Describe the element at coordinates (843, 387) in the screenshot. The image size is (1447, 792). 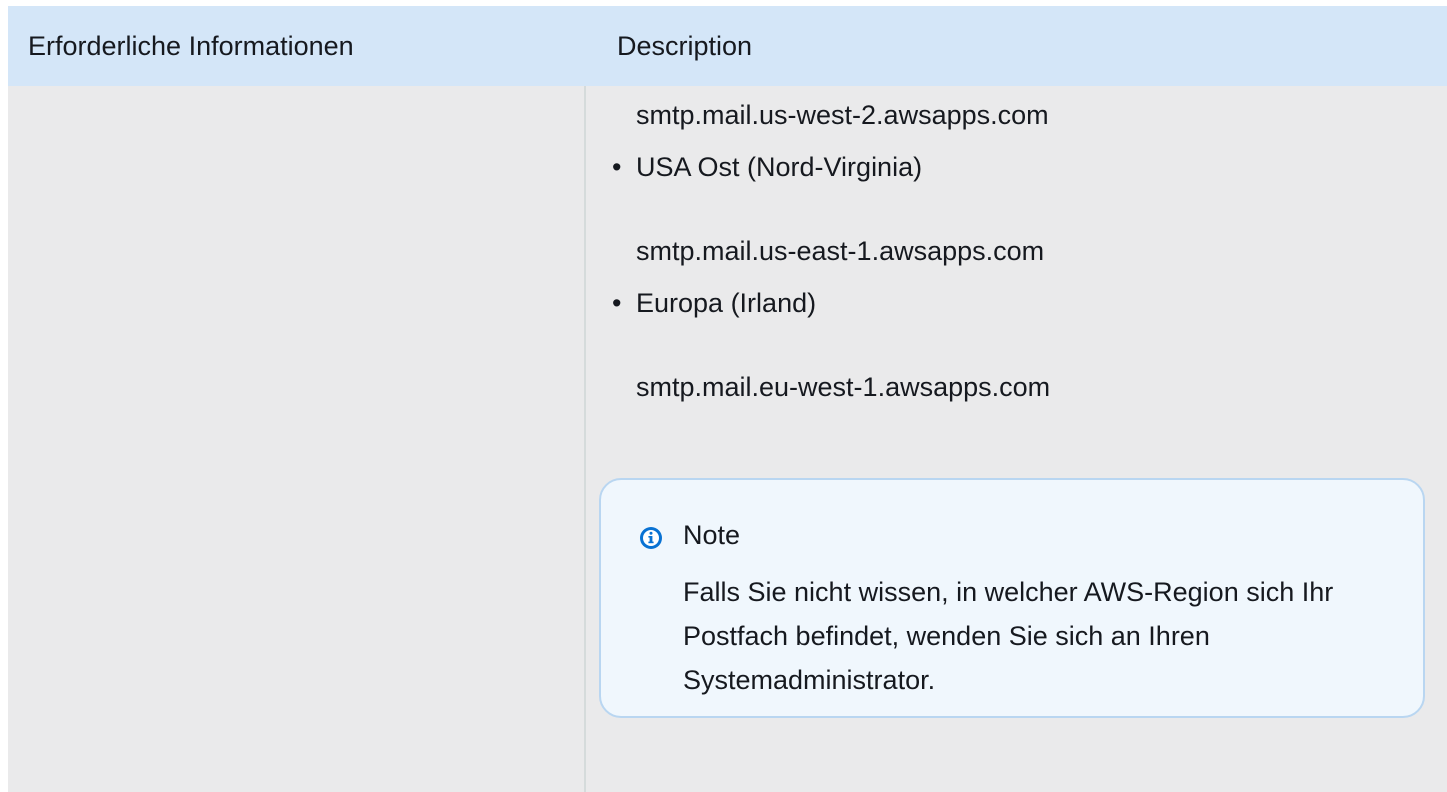
I see `host-eu-west-1: smtp.mail.eu-west-1.awsapps.com` at that location.